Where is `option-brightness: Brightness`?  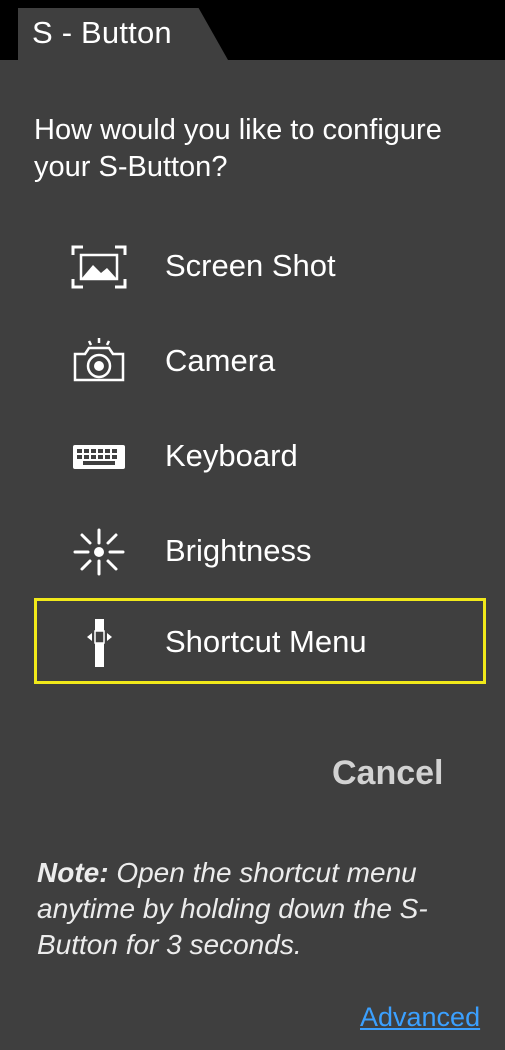
option-brightness: Brightness is located at coordinates (260, 550).